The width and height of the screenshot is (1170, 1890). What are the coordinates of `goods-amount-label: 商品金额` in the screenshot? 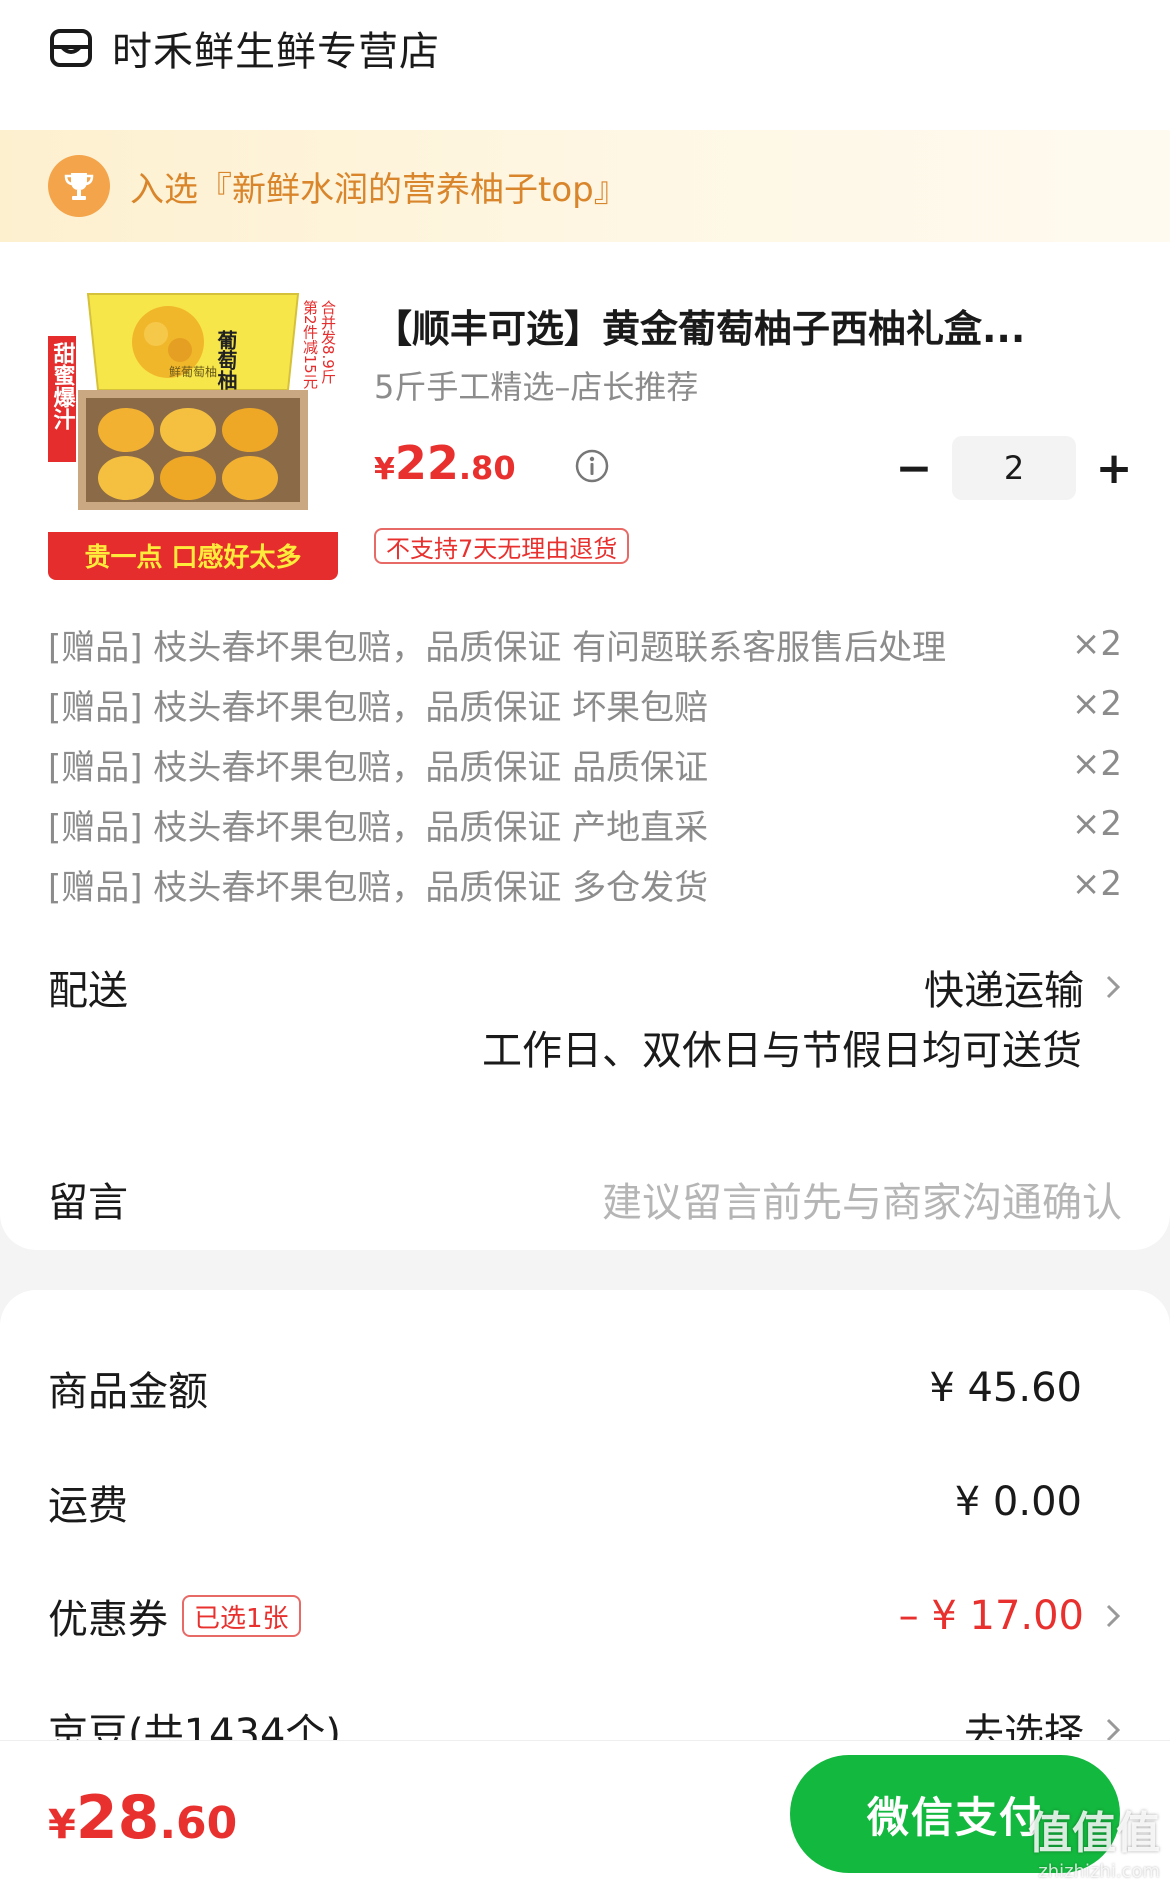 It's located at (128, 1392).